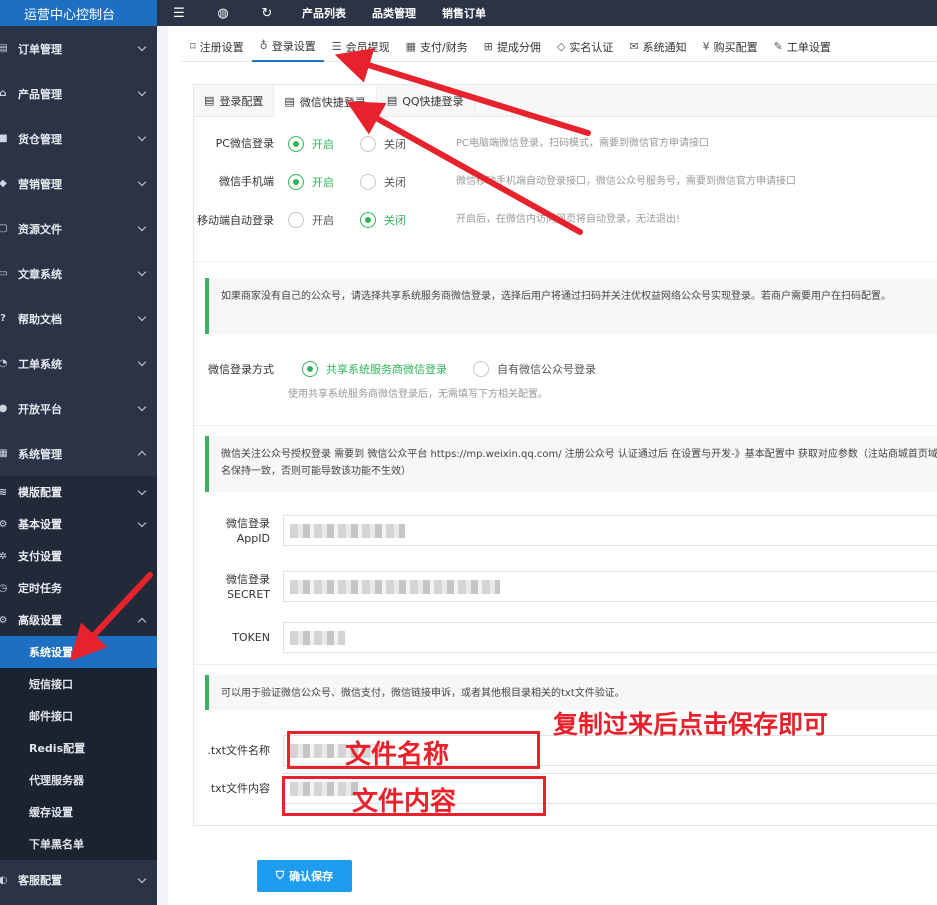  I want to click on sidebar-item-advanced: ⚙ 高级设置, so click(78, 620).